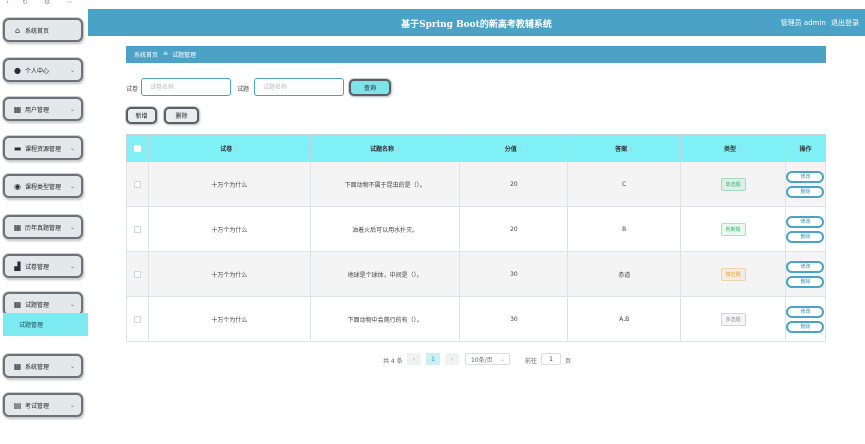  Describe the element at coordinates (414, 359) in the screenshot. I see `pagination-prev-button: ‹` at that location.